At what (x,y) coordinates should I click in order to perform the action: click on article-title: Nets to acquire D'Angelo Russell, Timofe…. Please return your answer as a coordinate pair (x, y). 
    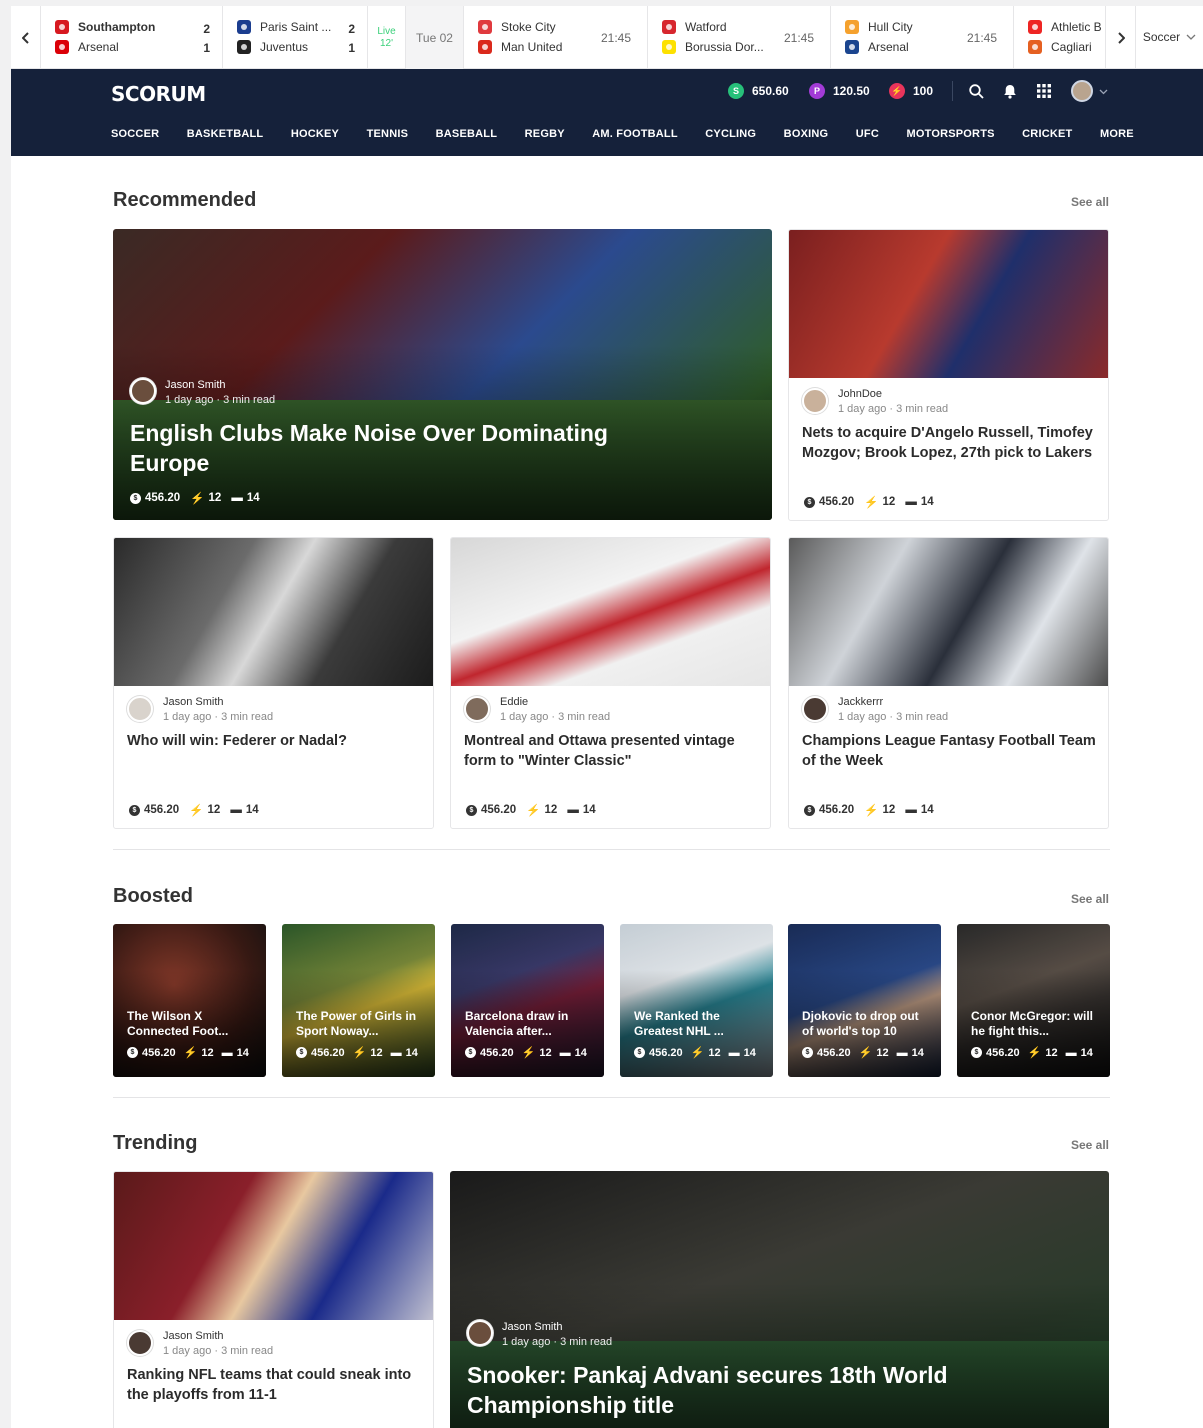
    Looking at the image, I should click on (949, 443).